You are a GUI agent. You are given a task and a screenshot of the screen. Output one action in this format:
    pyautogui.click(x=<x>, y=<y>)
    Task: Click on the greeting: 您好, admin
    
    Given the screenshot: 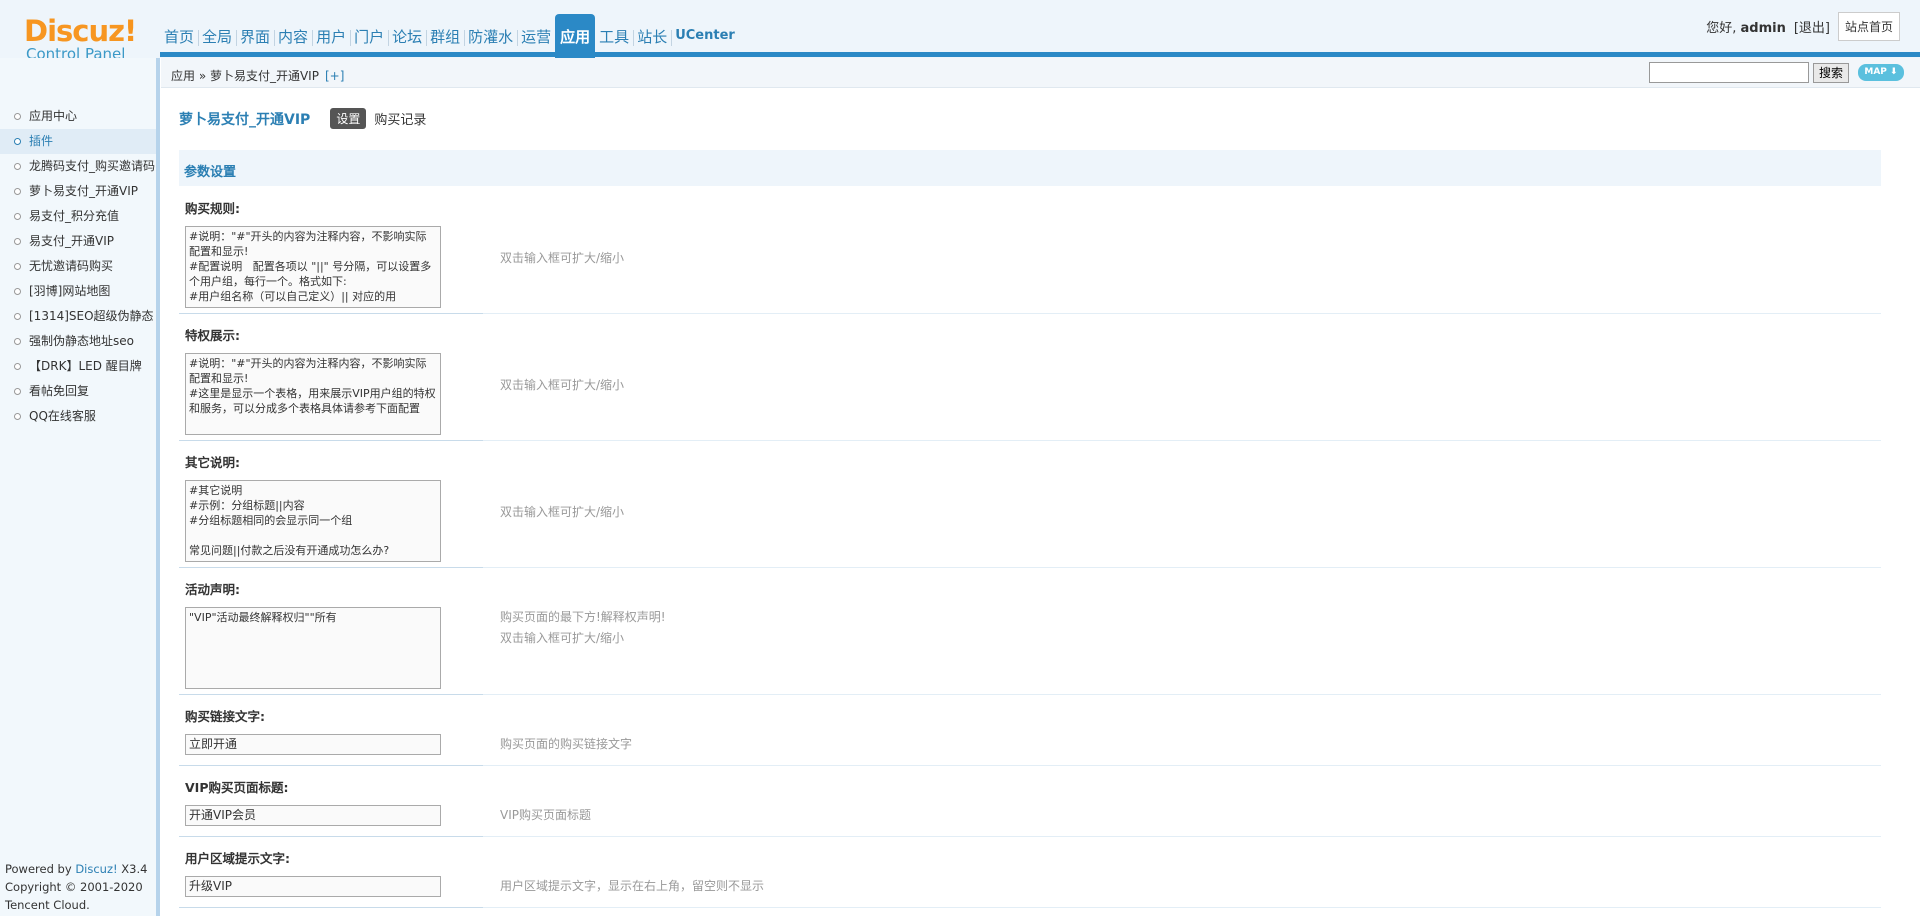 What is the action you would take?
    pyautogui.click(x=1746, y=28)
    